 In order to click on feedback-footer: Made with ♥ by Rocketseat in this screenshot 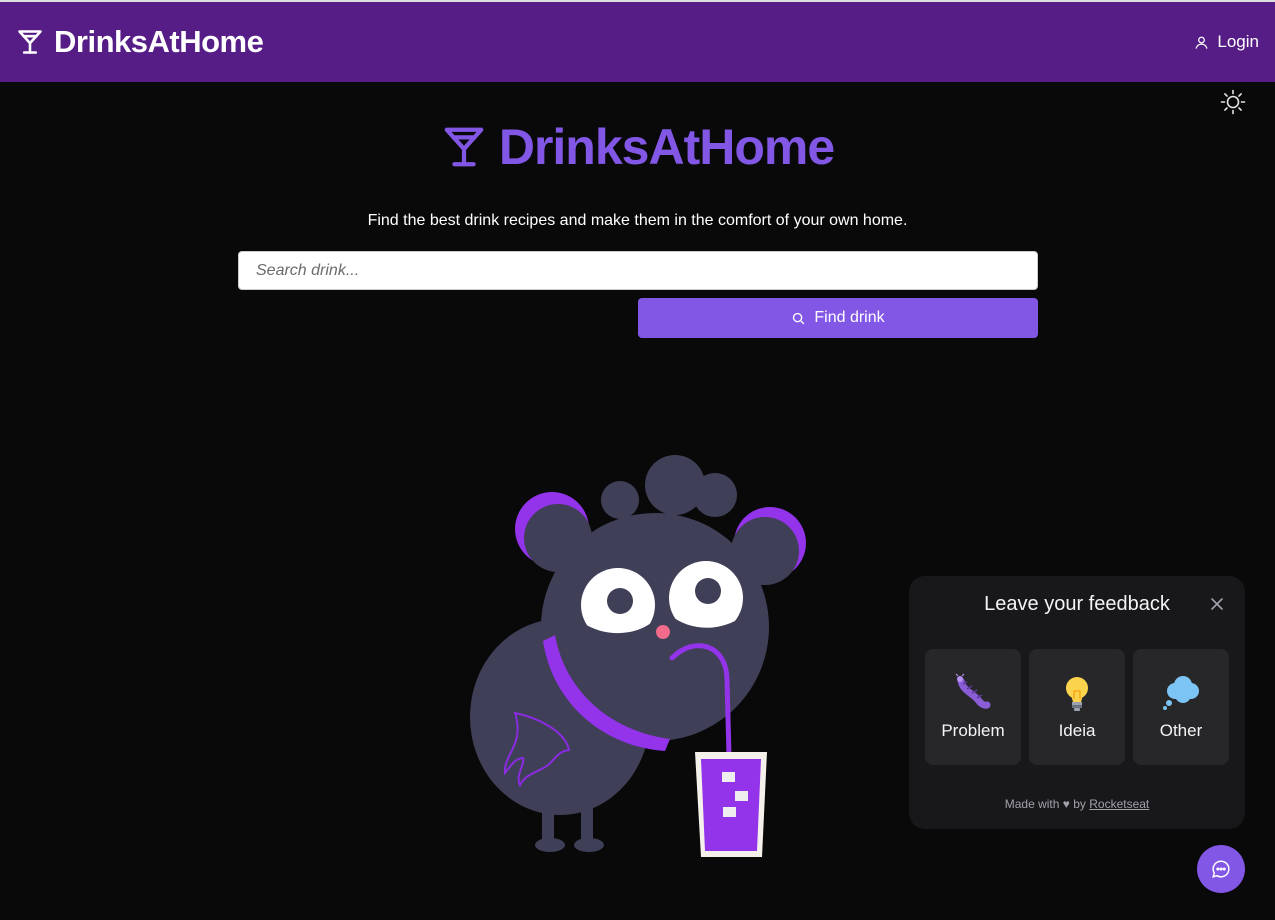, I will do `click(1077, 804)`.